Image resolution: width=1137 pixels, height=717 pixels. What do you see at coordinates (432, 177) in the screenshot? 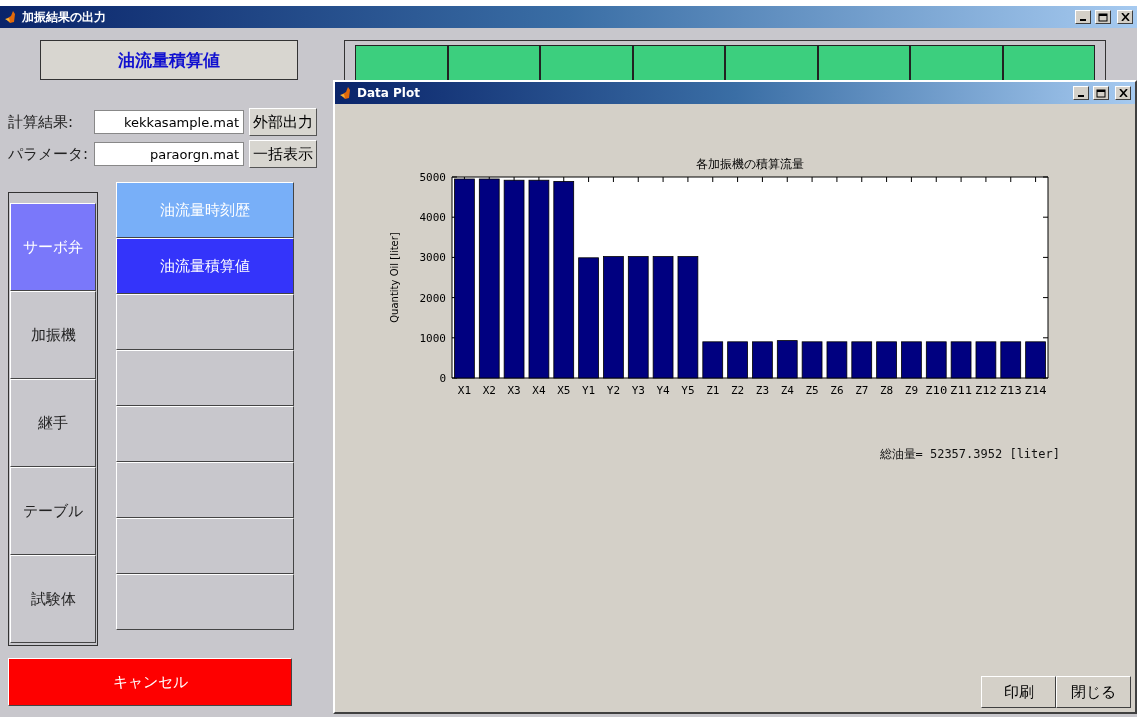
I see `y-tick-label: 5000` at bounding box center [432, 177].